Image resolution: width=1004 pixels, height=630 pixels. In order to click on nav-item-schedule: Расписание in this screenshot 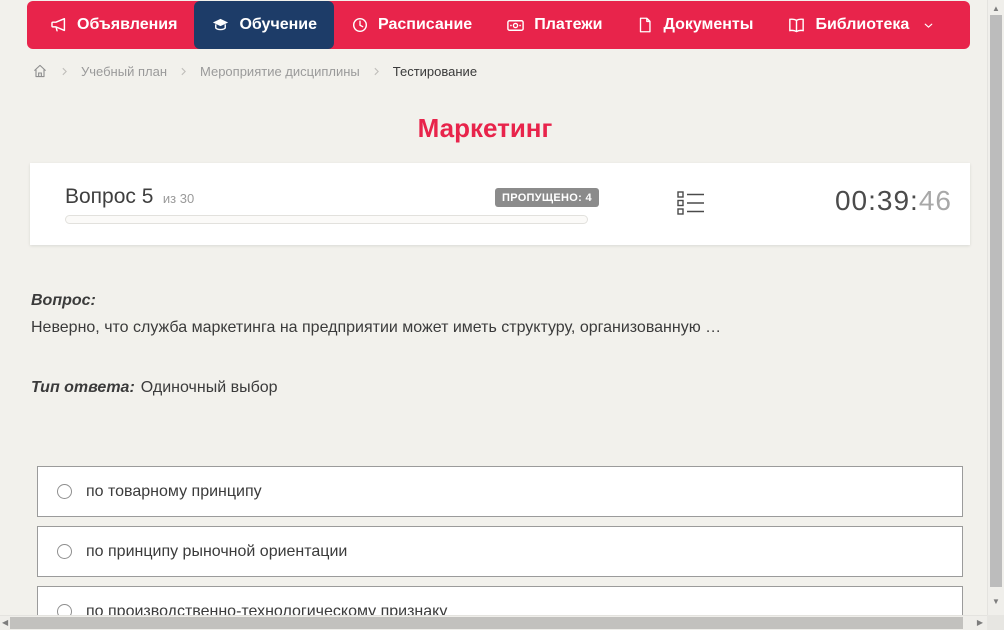, I will do `click(411, 25)`.